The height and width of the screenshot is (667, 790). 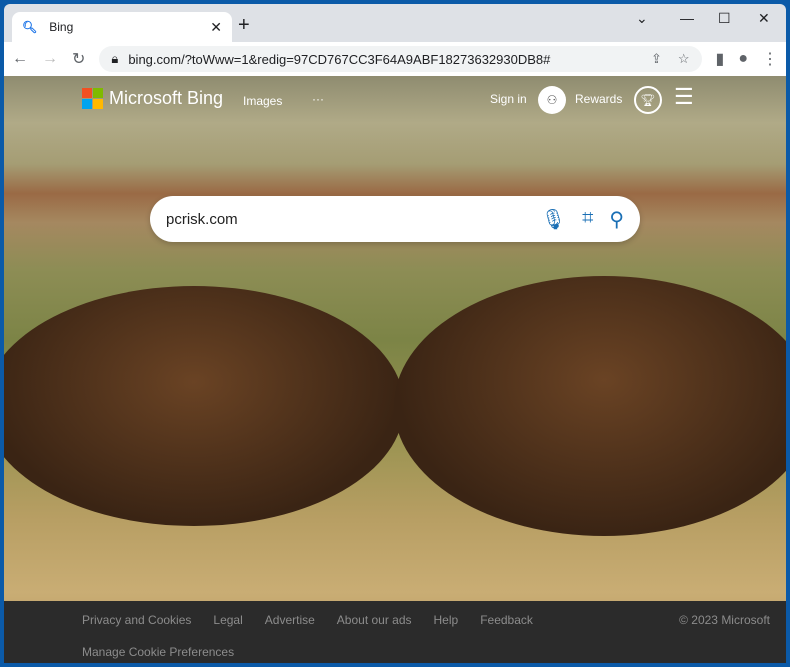 I want to click on rewards-button: Rewards 🏆︎, so click(x=618, y=100).